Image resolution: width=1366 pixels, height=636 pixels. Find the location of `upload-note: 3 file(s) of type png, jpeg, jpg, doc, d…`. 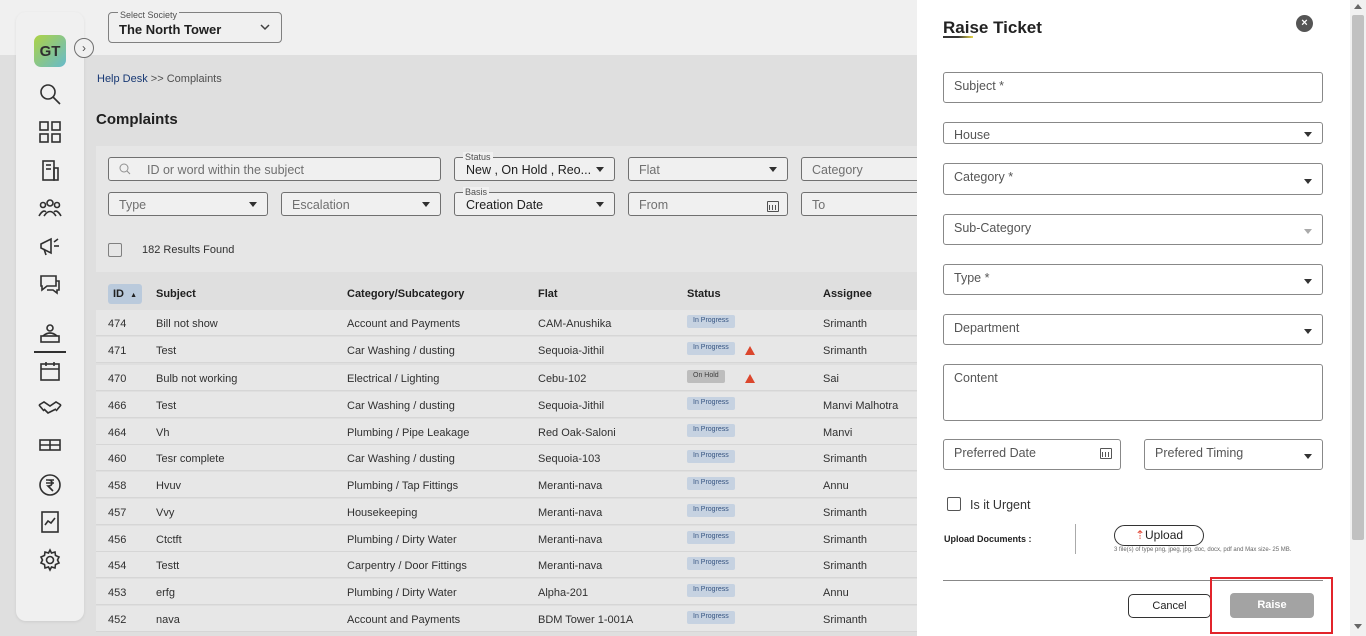

upload-note: 3 file(s) of type png, jpeg, jpg, doc, d… is located at coordinates (1203, 550).